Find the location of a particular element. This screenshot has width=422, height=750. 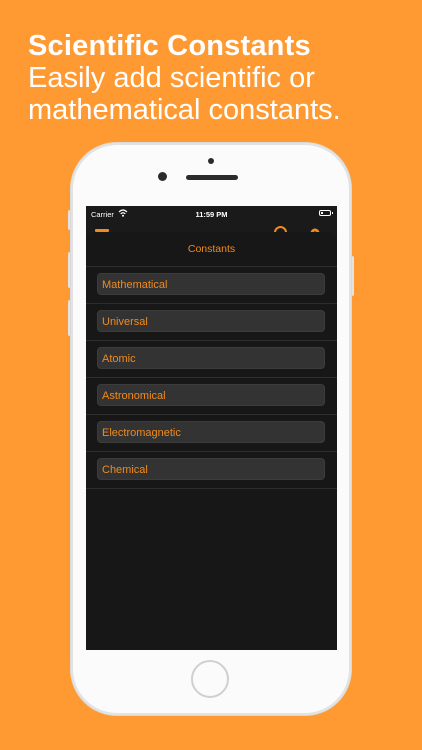

status-bar: Carrier 11:59 PM is located at coordinates (211, 214).